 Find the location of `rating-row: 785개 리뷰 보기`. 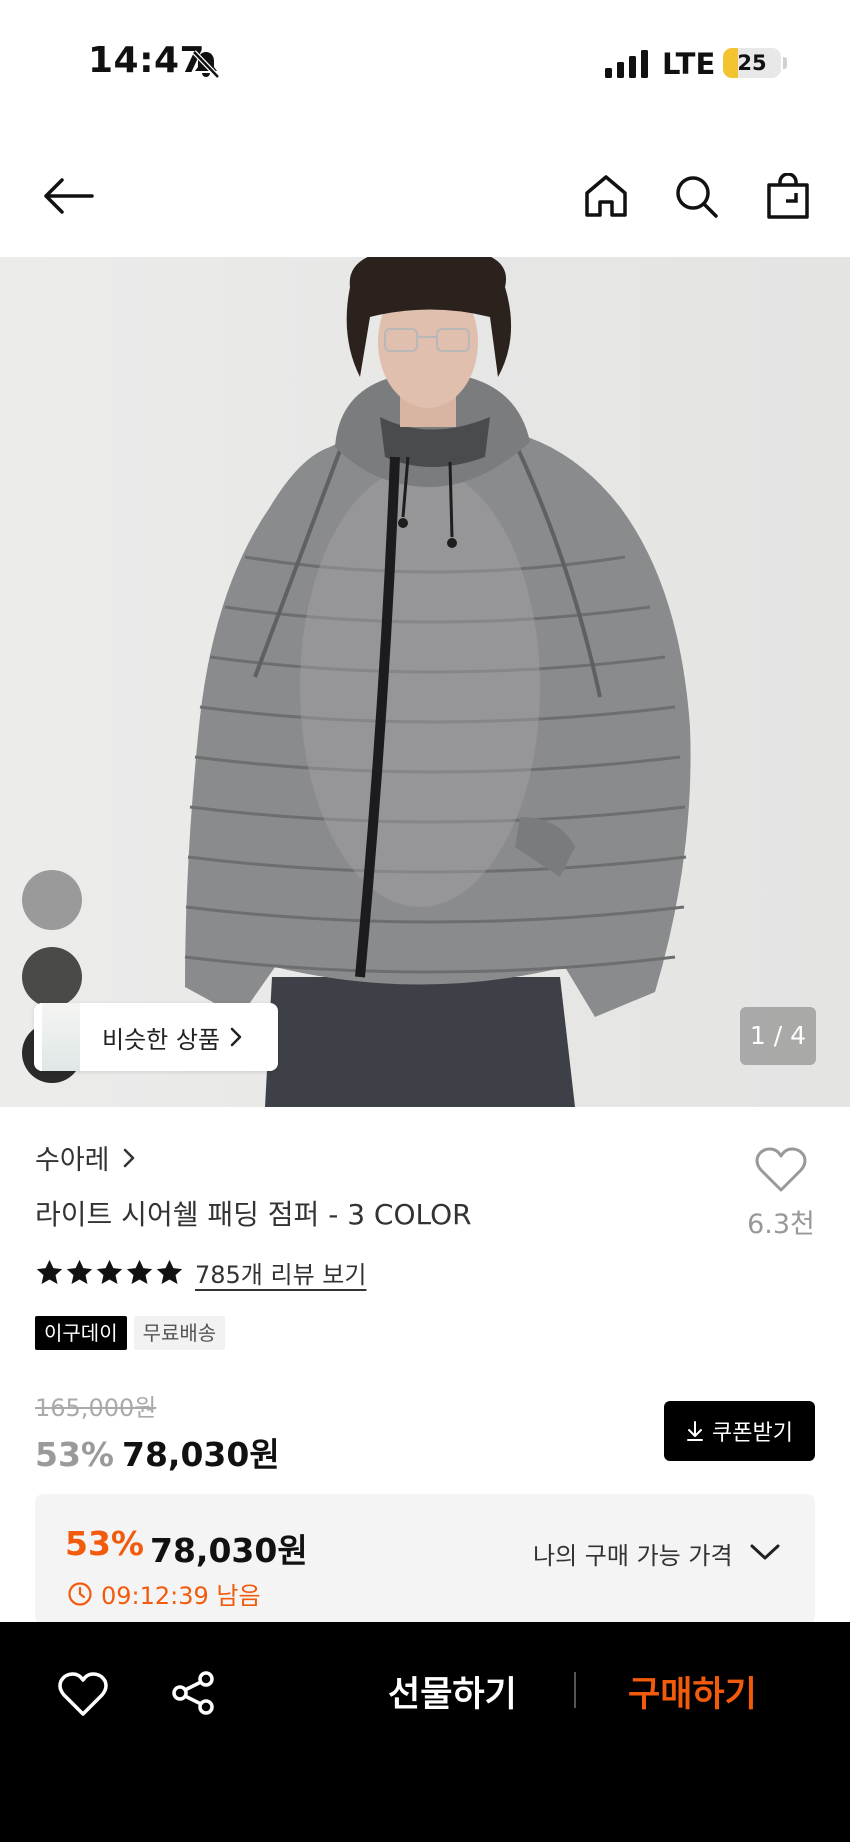

rating-row: 785개 리뷰 보기 is located at coordinates (200, 1272).